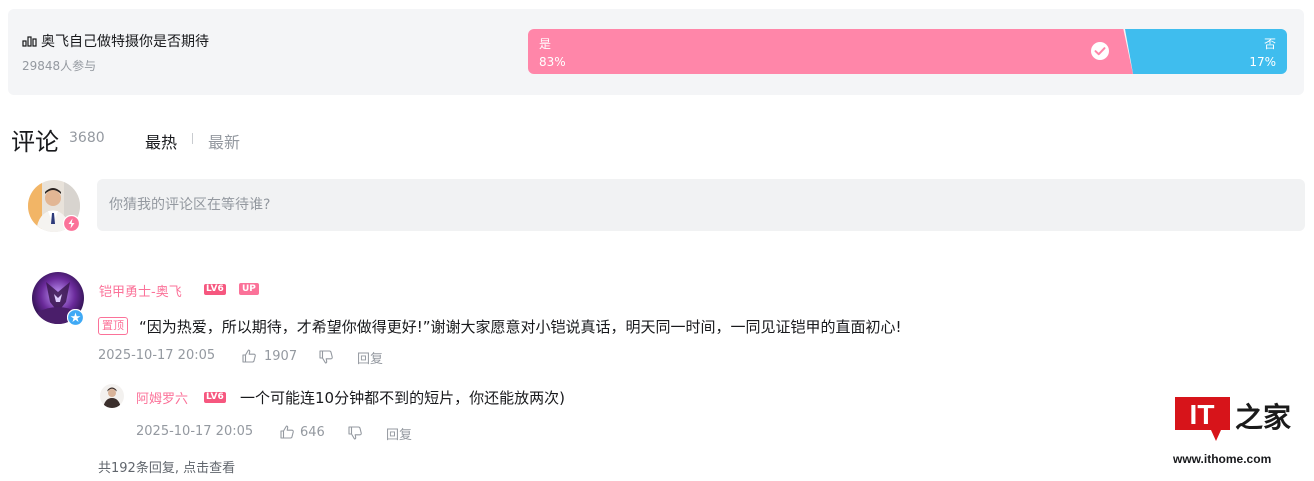 This screenshot has height=481, width=1314. I want to click on check-circle-icon, so click(1100, 51).